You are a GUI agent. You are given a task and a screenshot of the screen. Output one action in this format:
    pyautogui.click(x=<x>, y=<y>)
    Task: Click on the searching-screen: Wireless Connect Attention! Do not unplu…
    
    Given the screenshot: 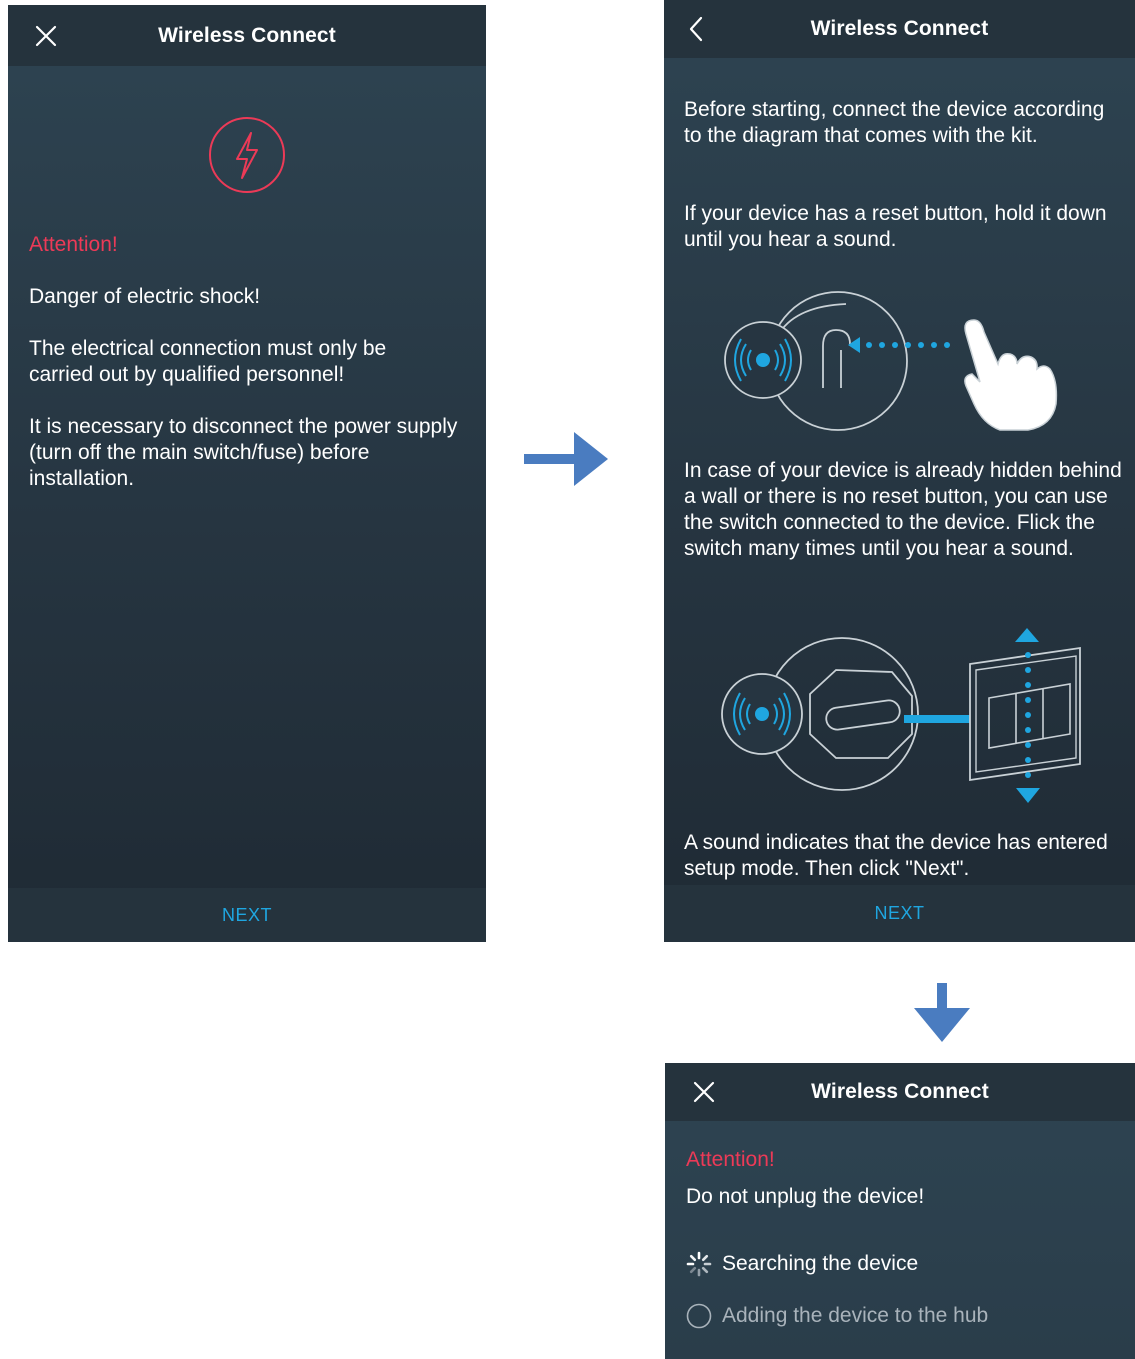 What is the action you would take?
    pyautogui.click(x=900, y=1211)
    